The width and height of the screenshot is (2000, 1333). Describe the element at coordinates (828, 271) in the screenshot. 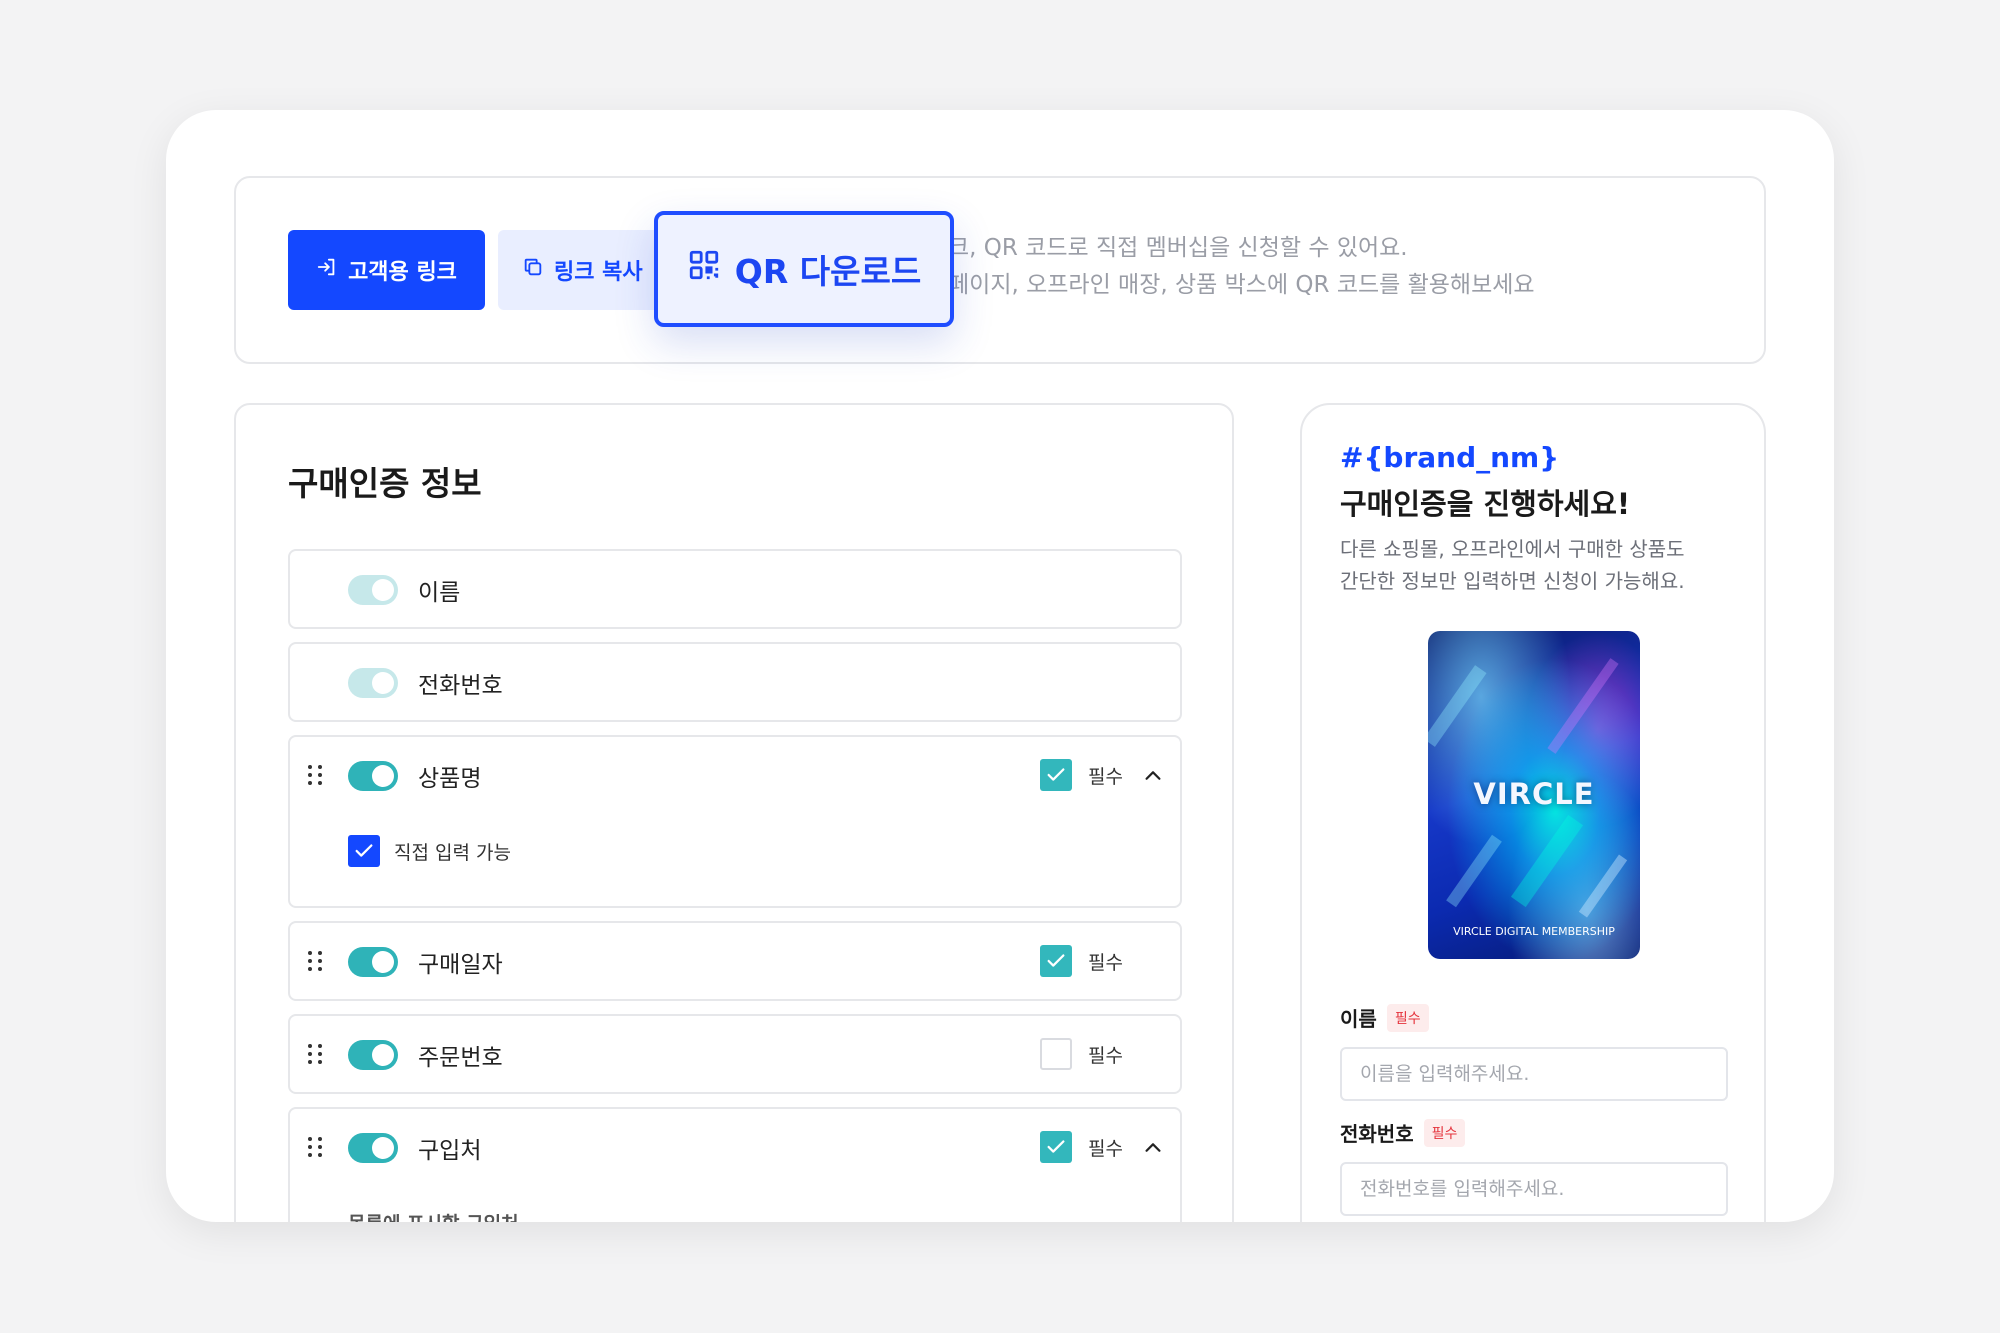

I see `qr-download-label: QR 다운로드` at that location.